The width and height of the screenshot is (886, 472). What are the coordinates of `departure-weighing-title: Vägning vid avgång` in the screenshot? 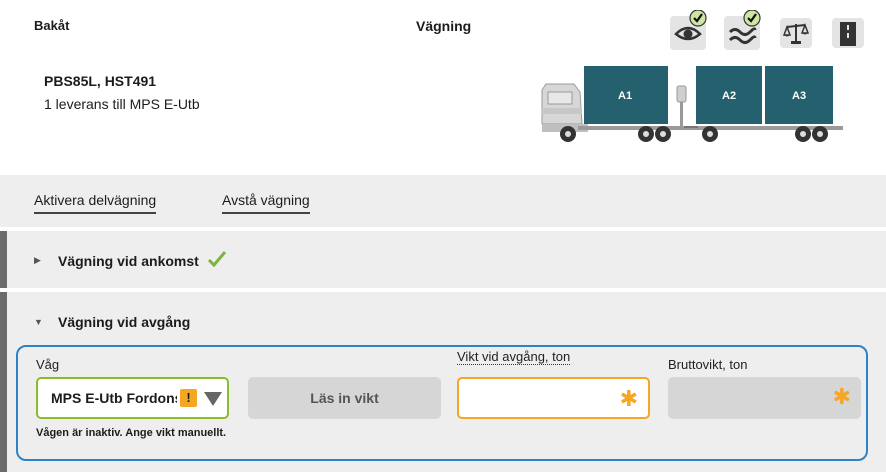 It's located at (124, 322).